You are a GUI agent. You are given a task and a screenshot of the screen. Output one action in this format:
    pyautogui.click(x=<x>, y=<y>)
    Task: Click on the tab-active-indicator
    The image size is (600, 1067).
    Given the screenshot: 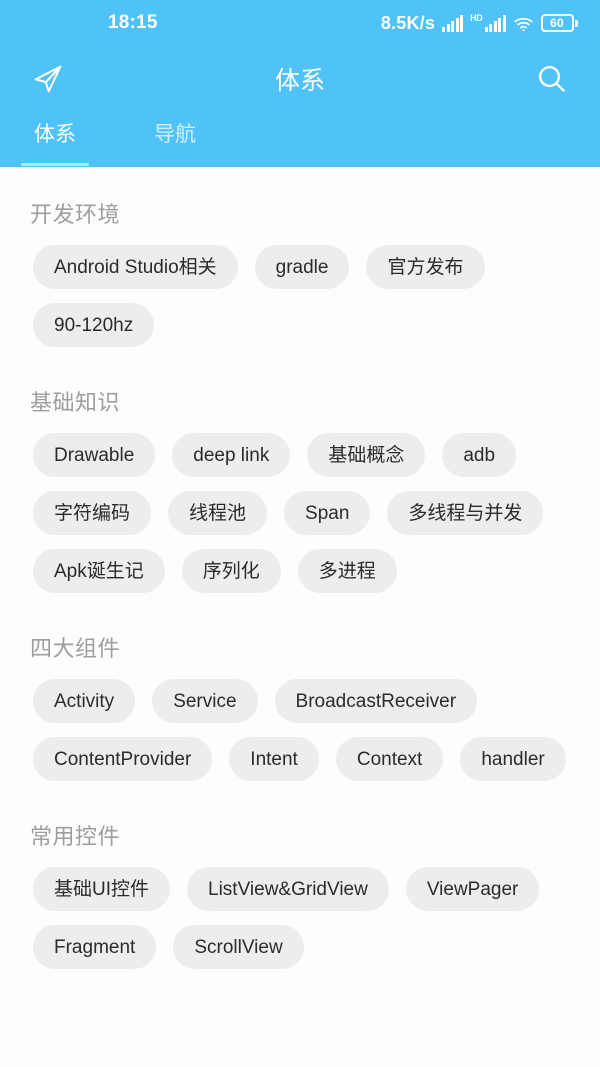 What is the action you would take?
    pyautogui.click(x=55, y=164)
    